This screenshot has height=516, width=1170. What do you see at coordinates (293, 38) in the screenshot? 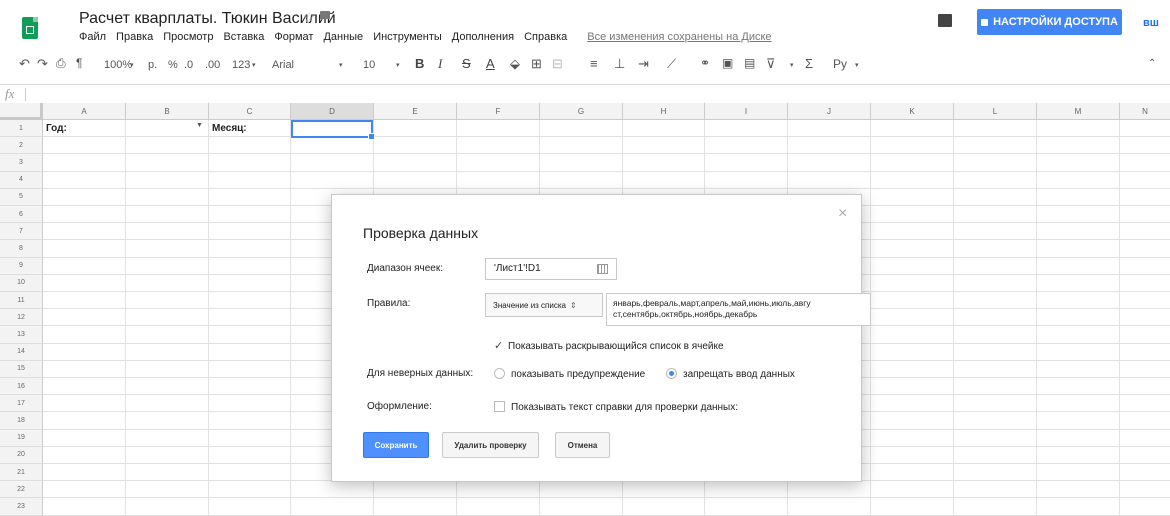
I see `menu-format: Формат` at bounding box center [293, 38].